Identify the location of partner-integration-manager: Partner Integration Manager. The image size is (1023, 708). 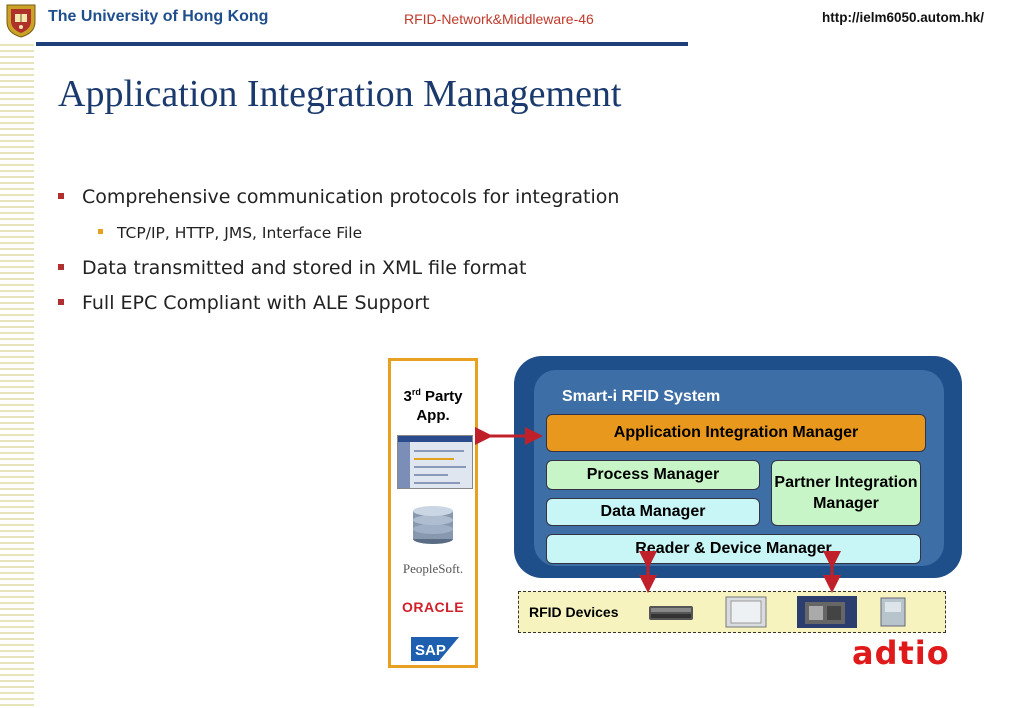
(846, 493).